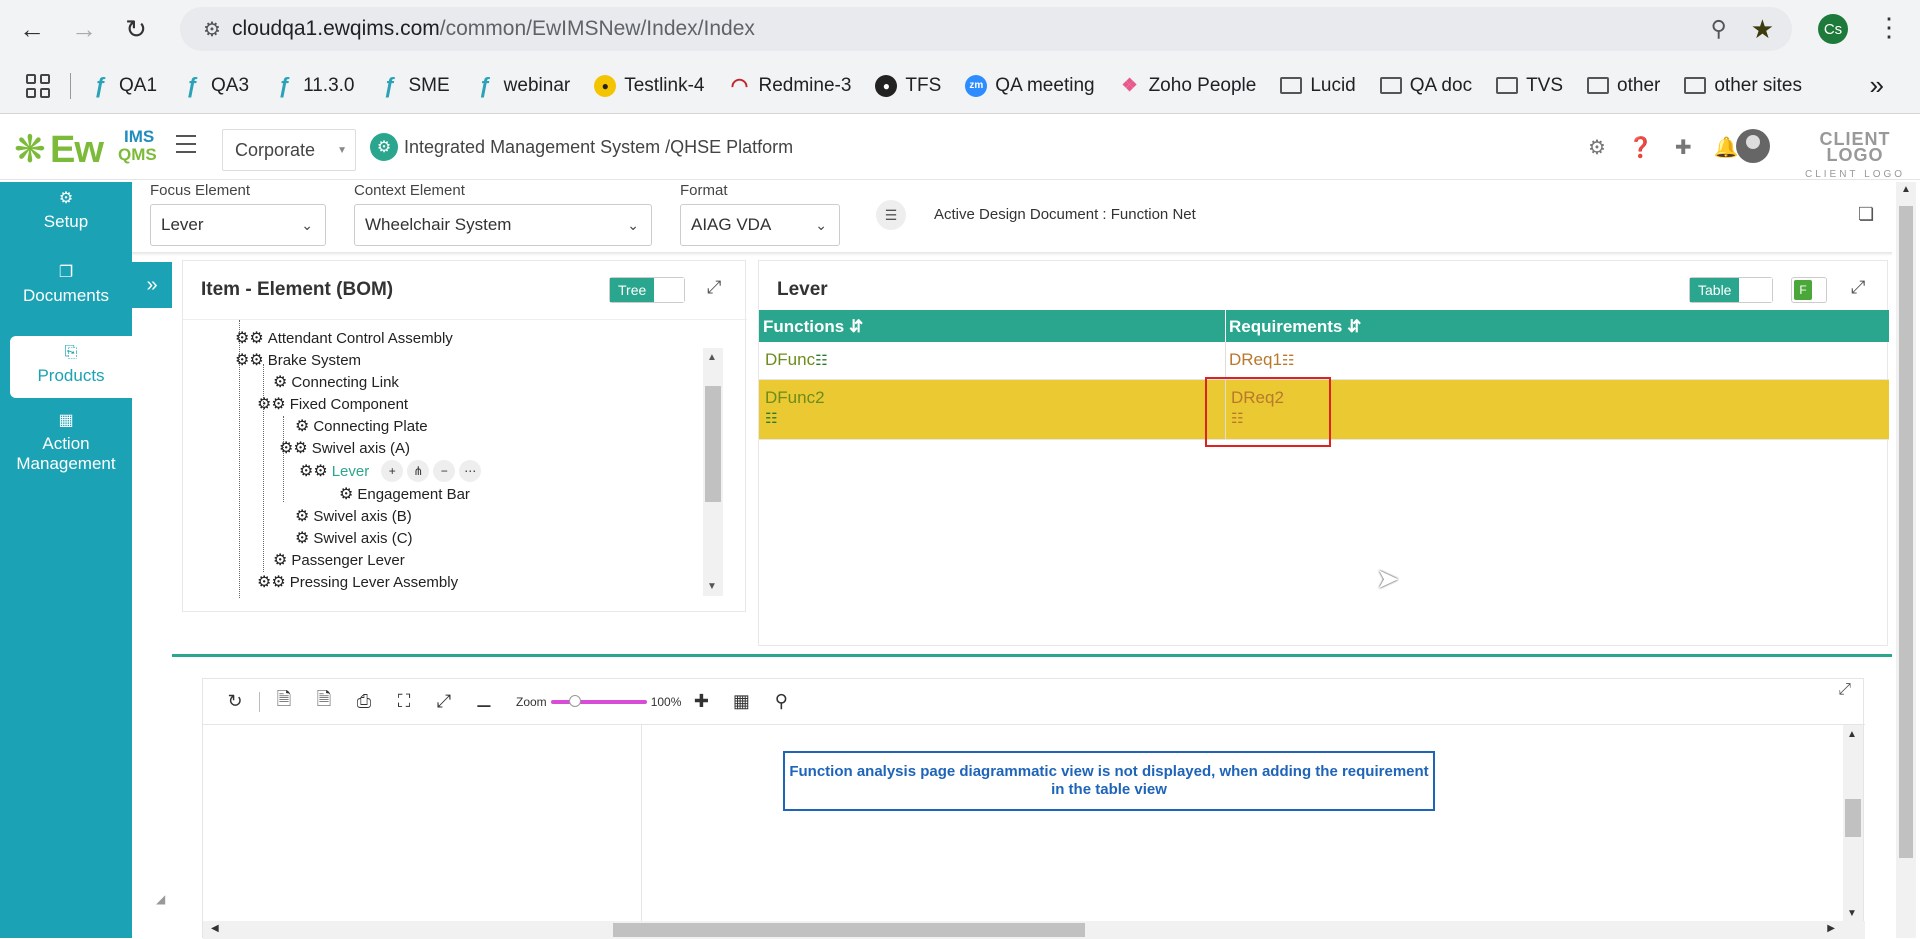 The width and height of the screenshot is (1920, 939). What do you see at coordinates (444, 471) in the screenshot?
I see `remove-node-button: −` at bounding box center [444, 471].